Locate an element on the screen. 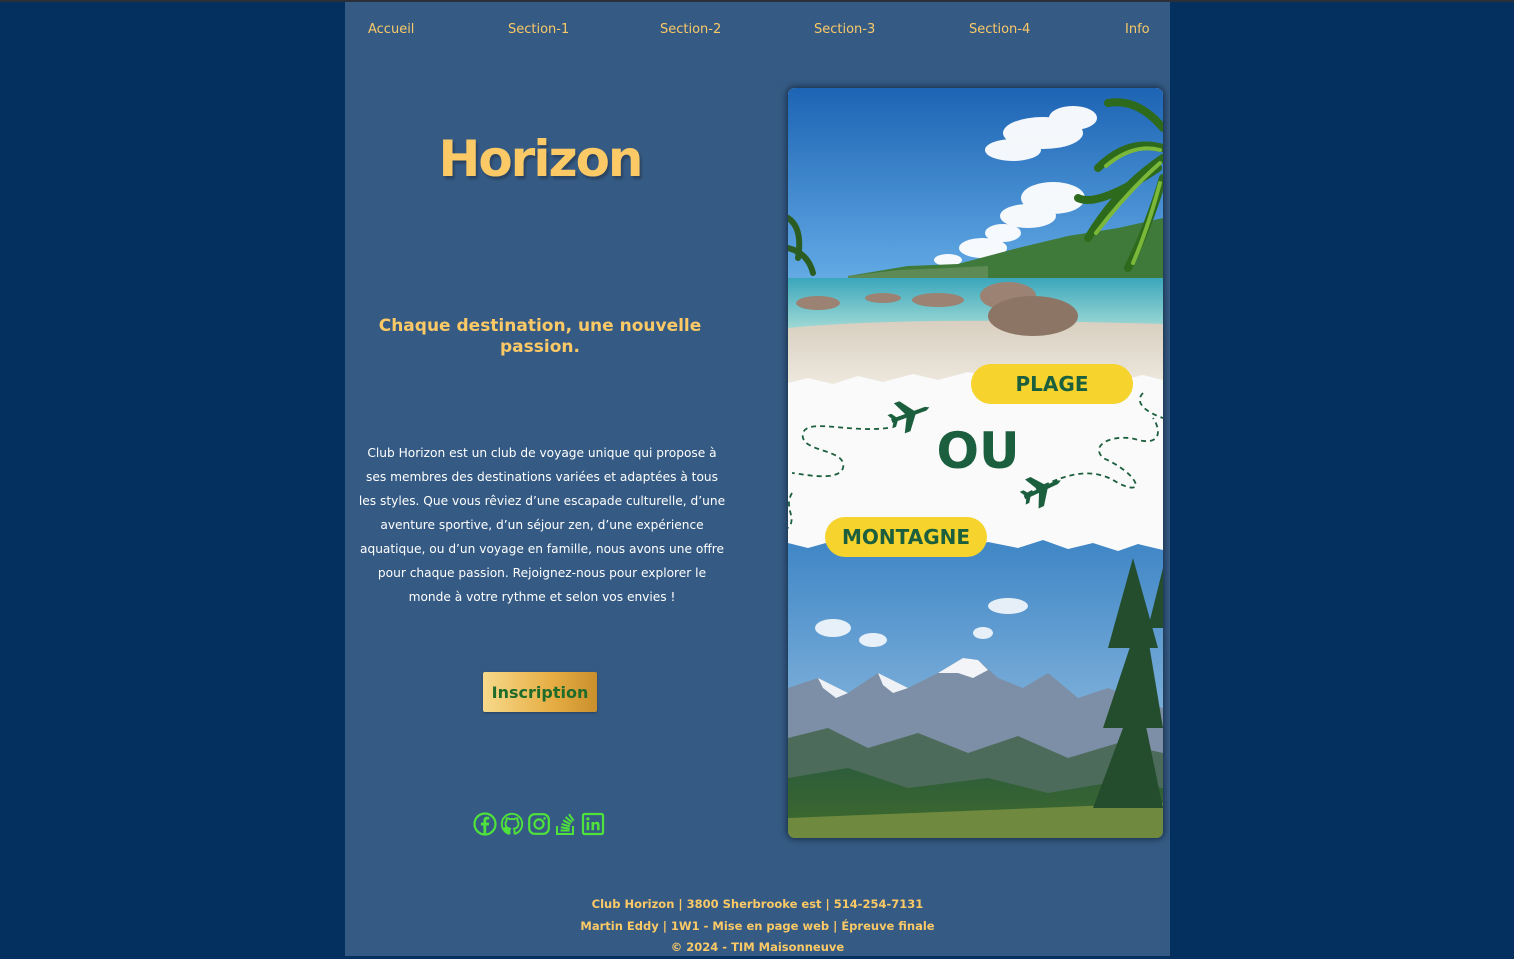 The image size is (1514, 959). facebook-icon is located at coordinates (485, 824).